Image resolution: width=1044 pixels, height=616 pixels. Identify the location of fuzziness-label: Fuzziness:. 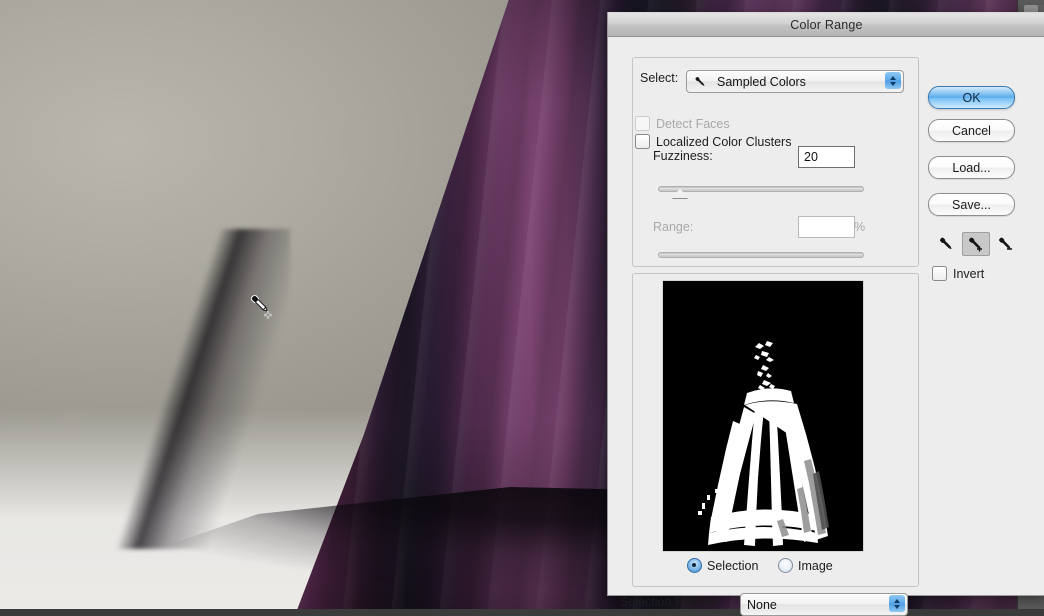
(683, 156).